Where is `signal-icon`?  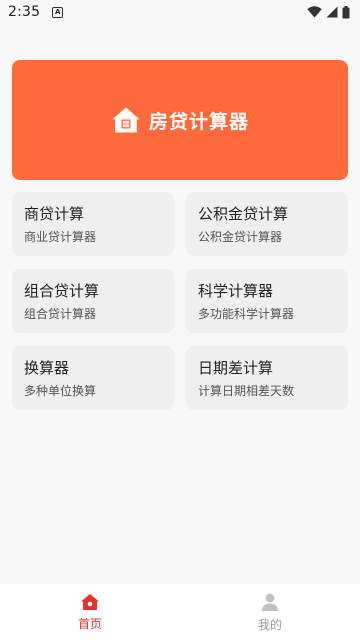
signal-icon is located at coordinates (332, 12).